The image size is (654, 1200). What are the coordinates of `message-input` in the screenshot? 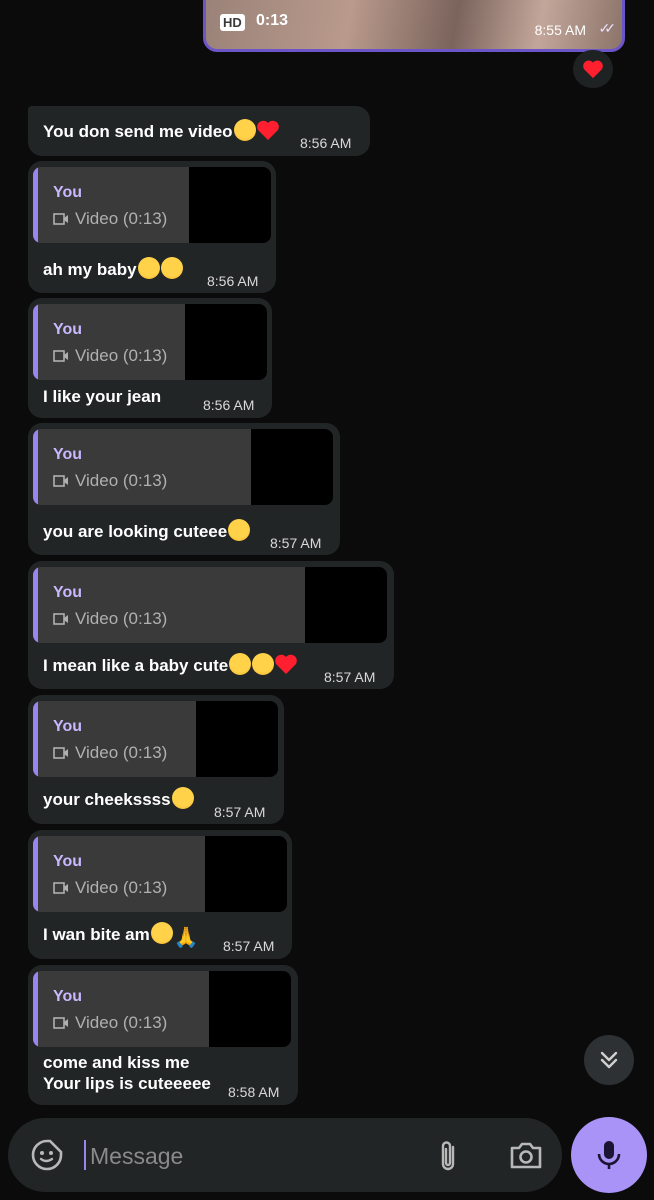 It's located at (250, 1156).